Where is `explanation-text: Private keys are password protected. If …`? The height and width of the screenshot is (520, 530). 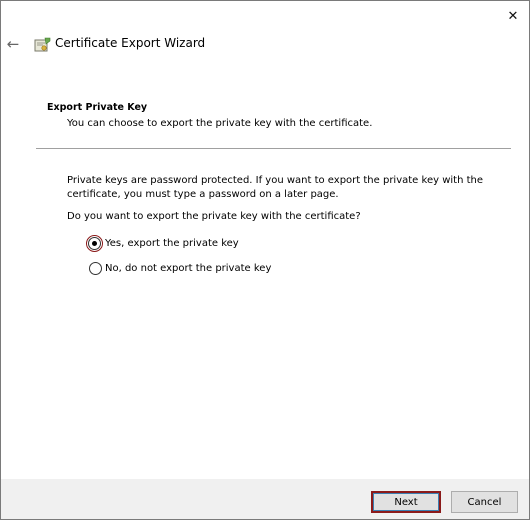 explanation-text: Private keys are password protected. If … is located at coordinates (275, 187).